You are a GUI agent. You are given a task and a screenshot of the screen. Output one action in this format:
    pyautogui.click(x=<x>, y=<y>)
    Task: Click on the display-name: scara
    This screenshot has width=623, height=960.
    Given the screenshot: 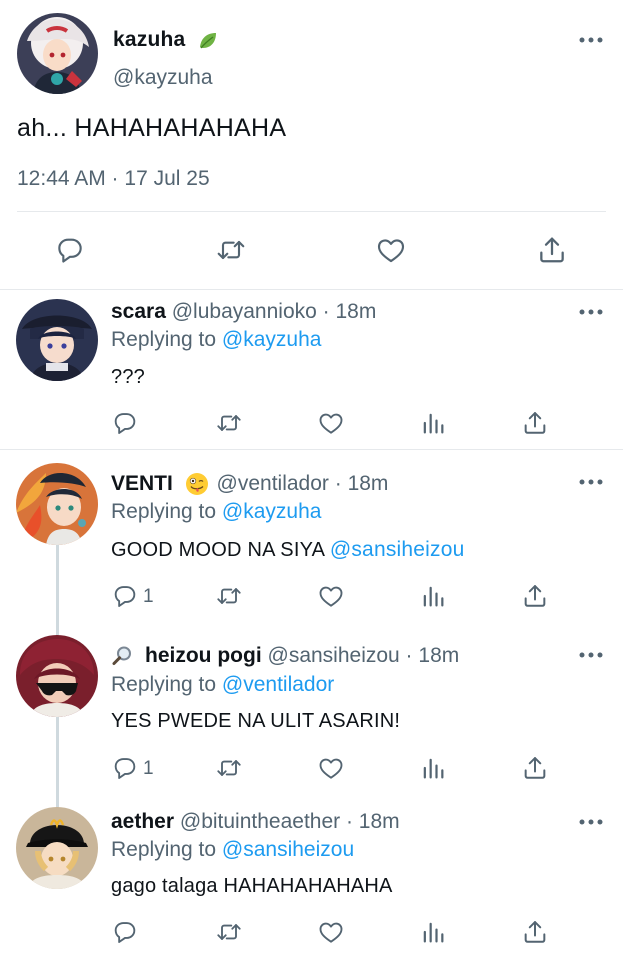 What is the action you would take?
    pyautogui.click(x=138, y=311)
    